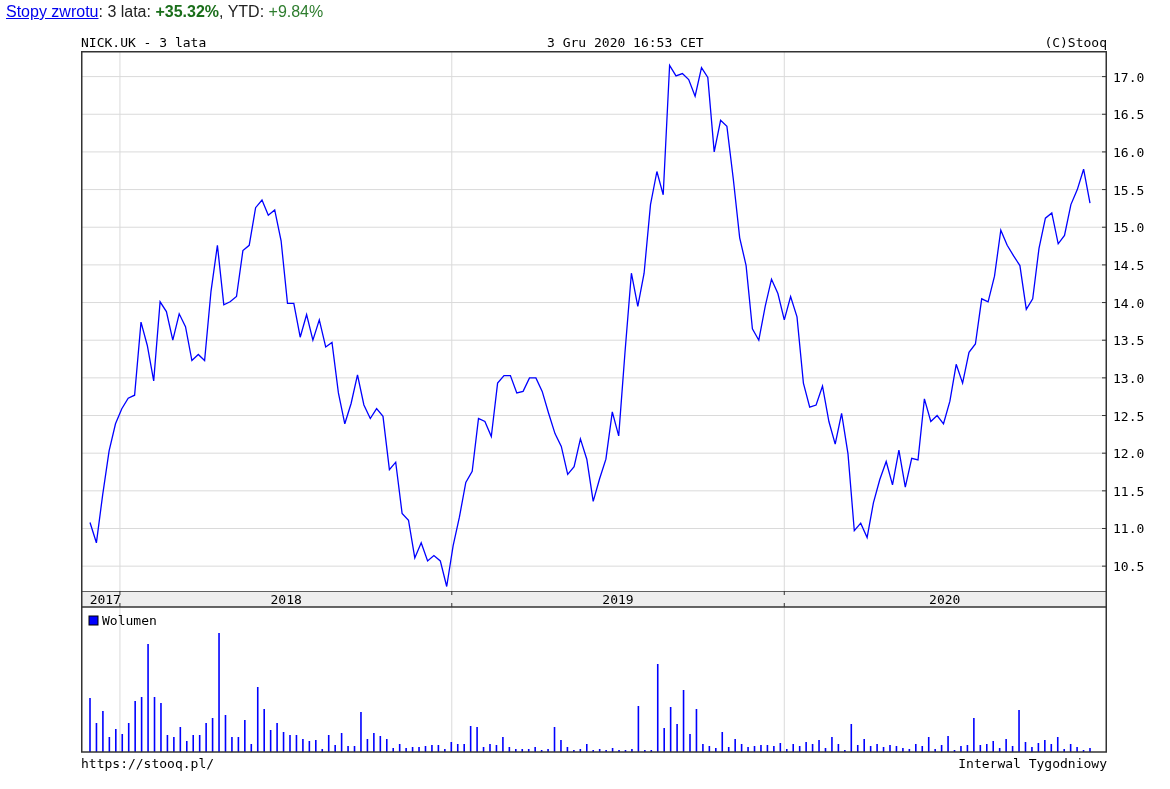  I want to click on y-axis-label: 12.5, so click(1129, 416).